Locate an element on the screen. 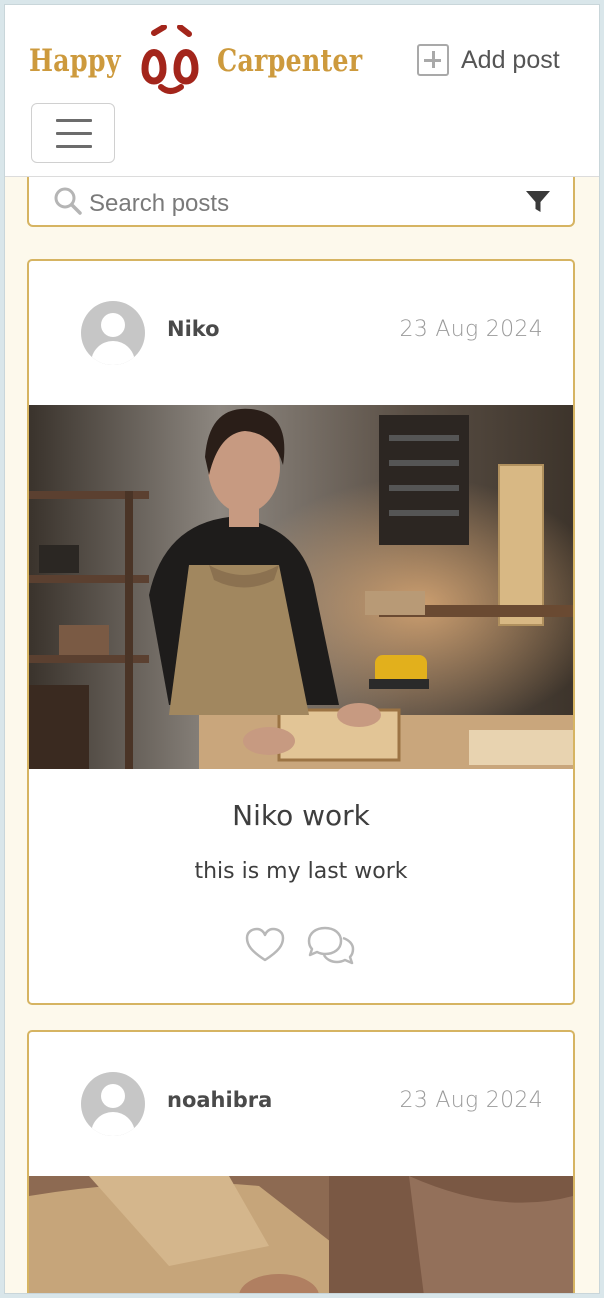 The height and width of the screenshot is (1298, 604). navbar: Happy Carpenter Add post is located at coordinates (302, 91).